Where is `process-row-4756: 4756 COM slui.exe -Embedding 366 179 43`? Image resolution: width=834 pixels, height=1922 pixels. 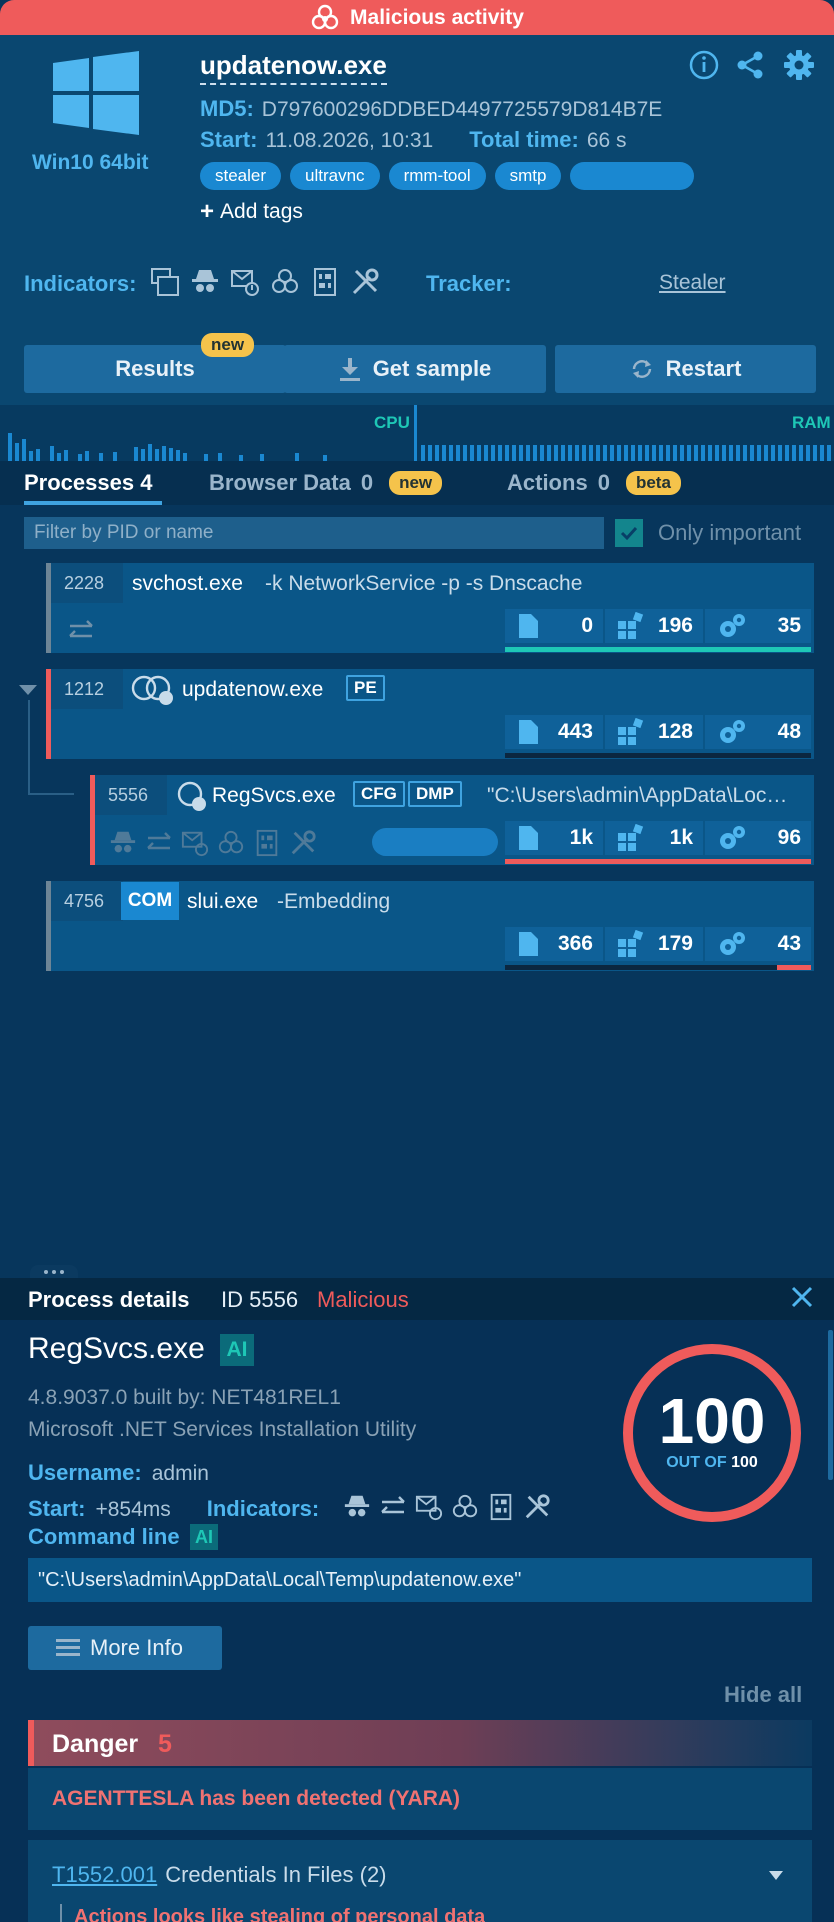 process-row-4756: 4756 COM slui.exe -Embedding 366 179 43 is located at coordinates (430, 926).